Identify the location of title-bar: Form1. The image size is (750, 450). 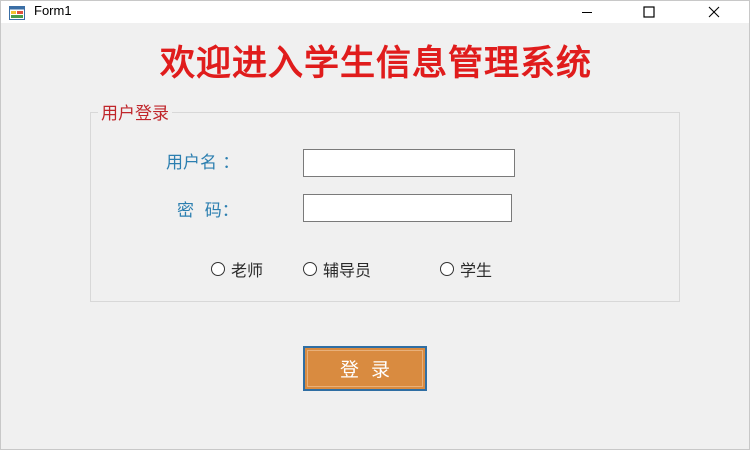
(375, 12).